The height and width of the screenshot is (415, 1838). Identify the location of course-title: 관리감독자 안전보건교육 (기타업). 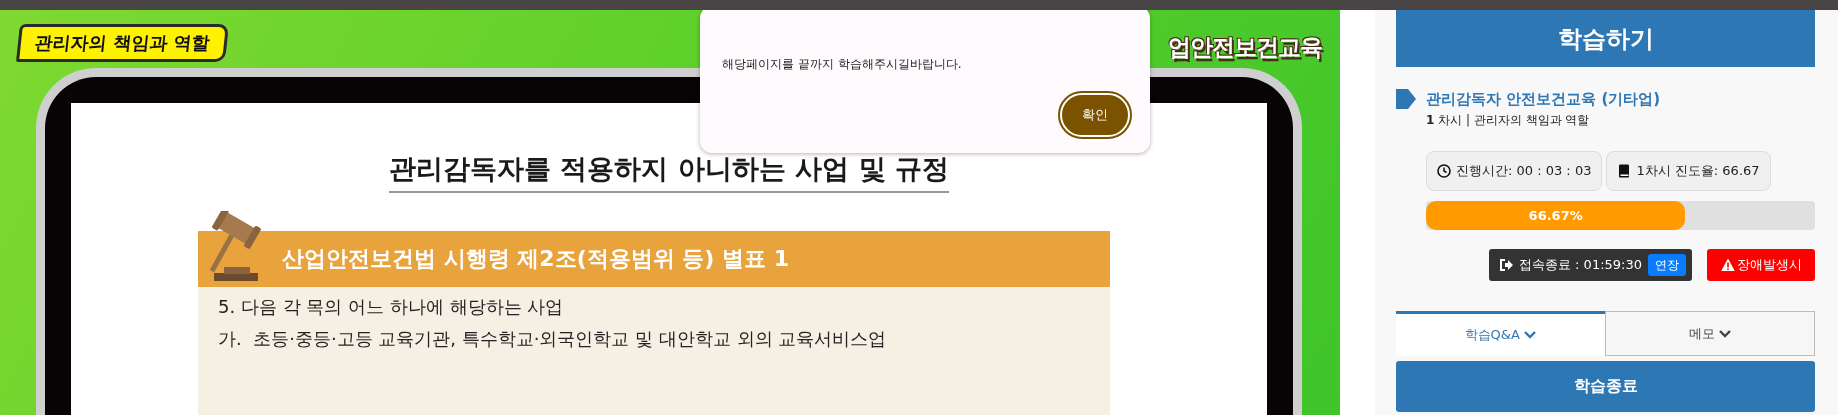
(1543, 99).